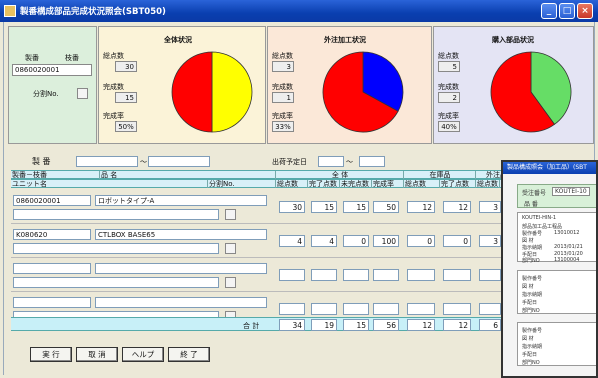  Describe the element at coordinates (52, 302) in the screenshot. I see `row4-code` at that location.